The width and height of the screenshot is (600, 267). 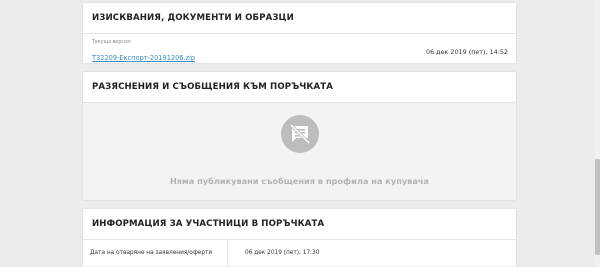 What do you see at coordinates (597, 207) in the screenshot?
I see `scrollbar-thumb` at bounding box center [597, 207].